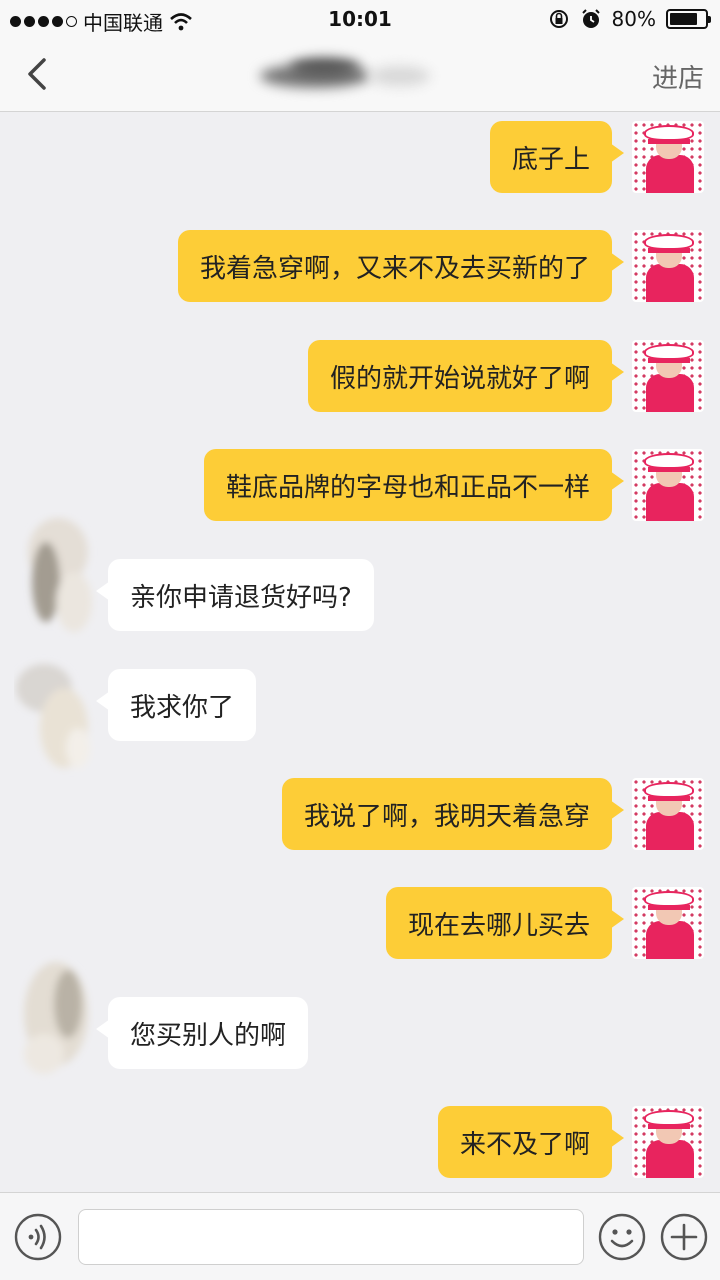 The height and width of the screenshot is (1280, 720). Describe the element at coordinates (622, 1237) in the screenshot. I see `emoji-icon` at that location.